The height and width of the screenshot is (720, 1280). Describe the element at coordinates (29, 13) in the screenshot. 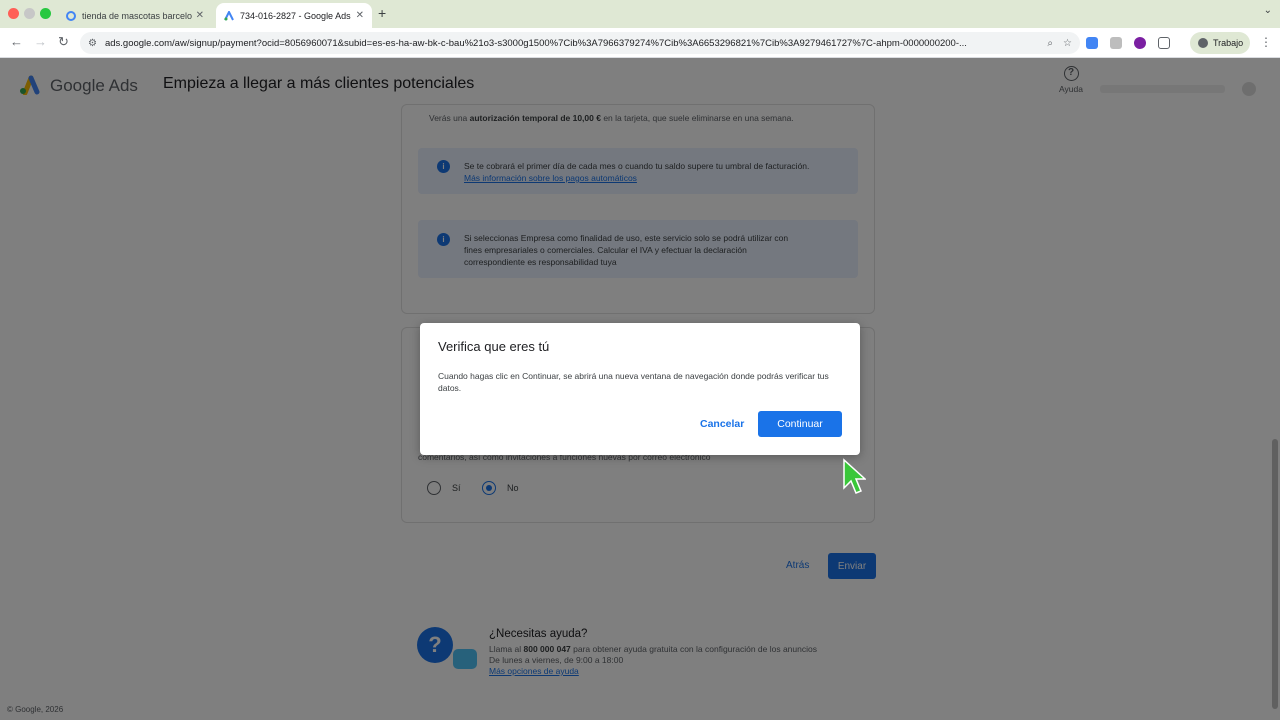

I see `minimize-window-button` at that location.